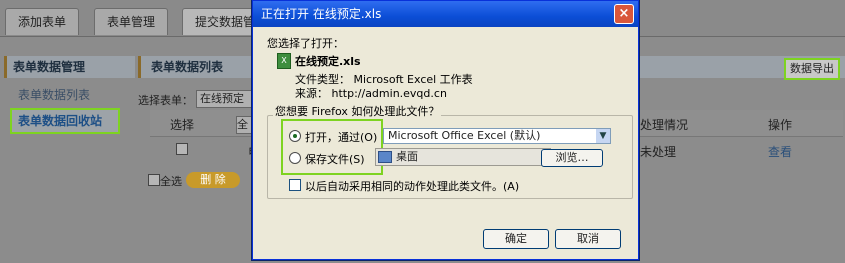 This screenshot has height=263, width=845. Describe the element at coordinates (780, 125) in the screenshot. I see `column-operations: 操作` at that location.